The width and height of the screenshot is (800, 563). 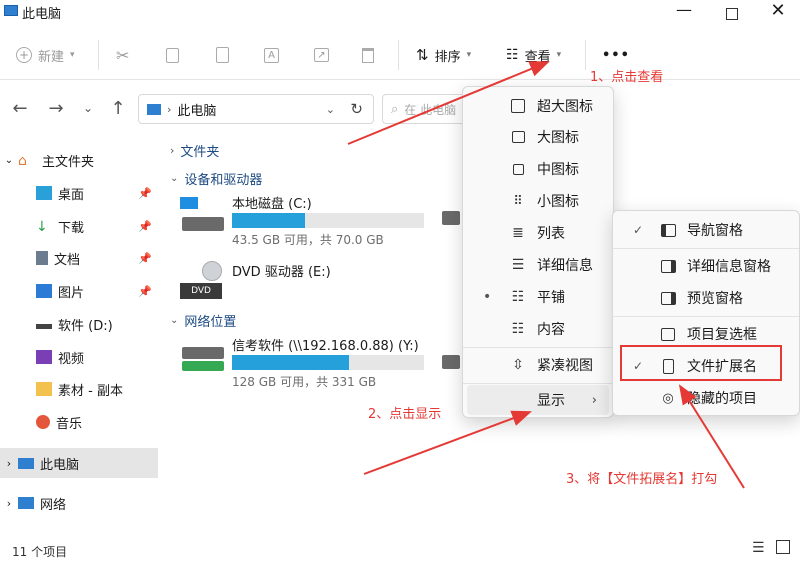 I want to click on arrow-step1, so click(x=448, y=103).